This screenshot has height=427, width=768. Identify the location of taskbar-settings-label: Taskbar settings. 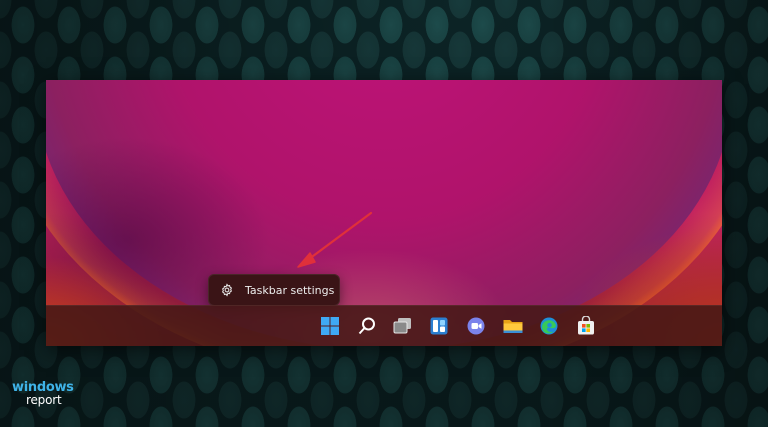
(290, 290).